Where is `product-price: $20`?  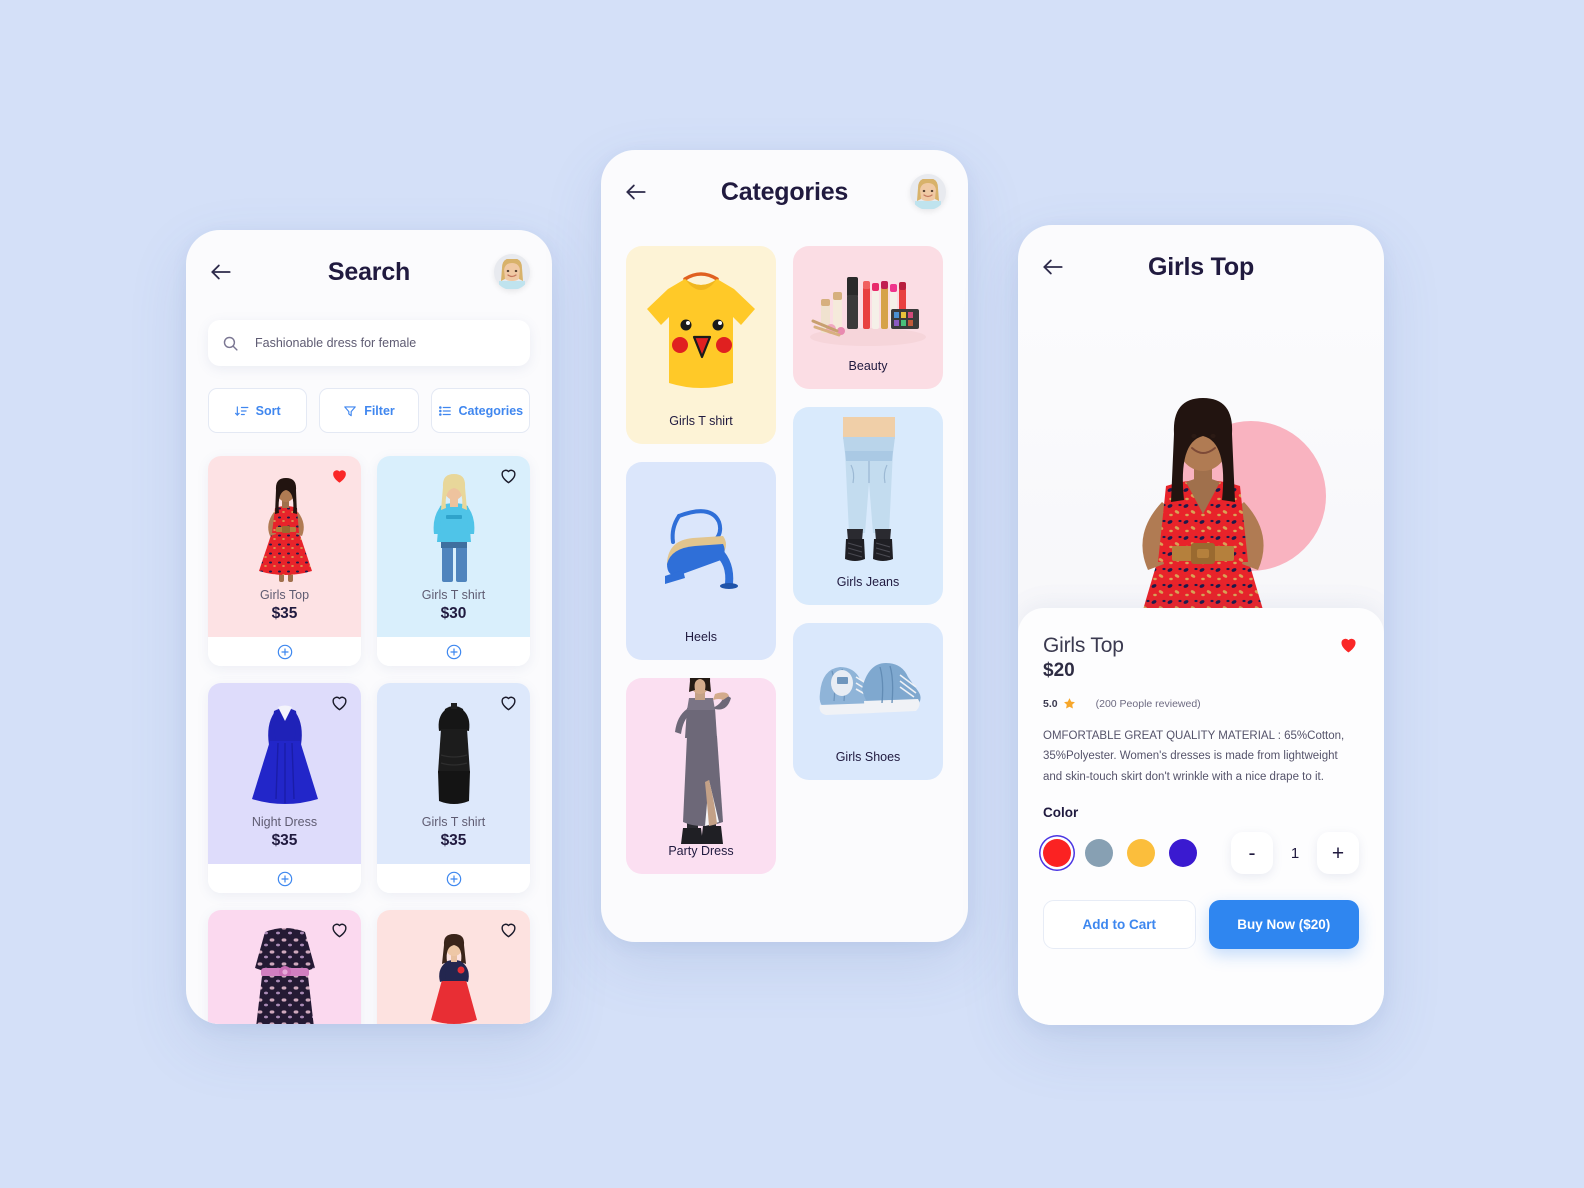
product-price: $20 is located at coordinates (1059, 670).